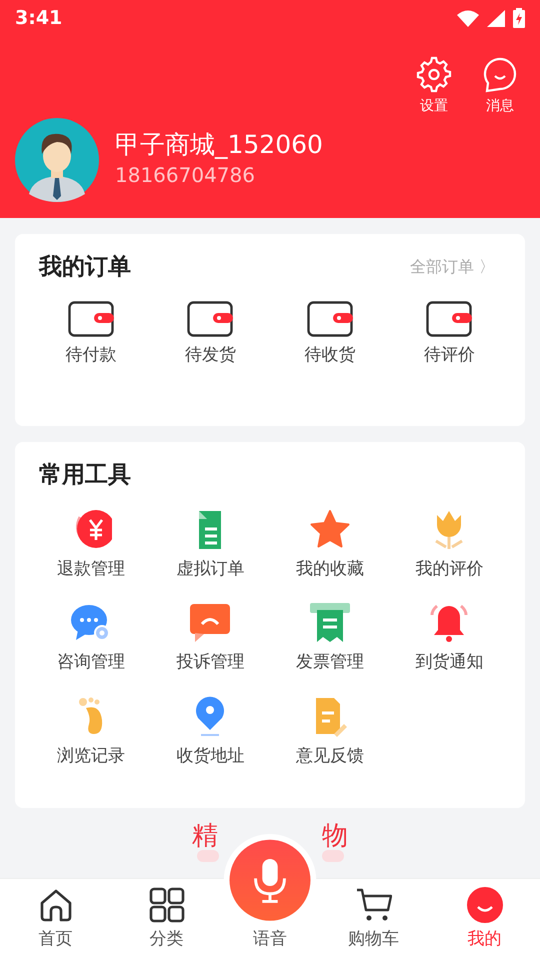  I want to click on tool-button: 发票管理, so click(330, 639).